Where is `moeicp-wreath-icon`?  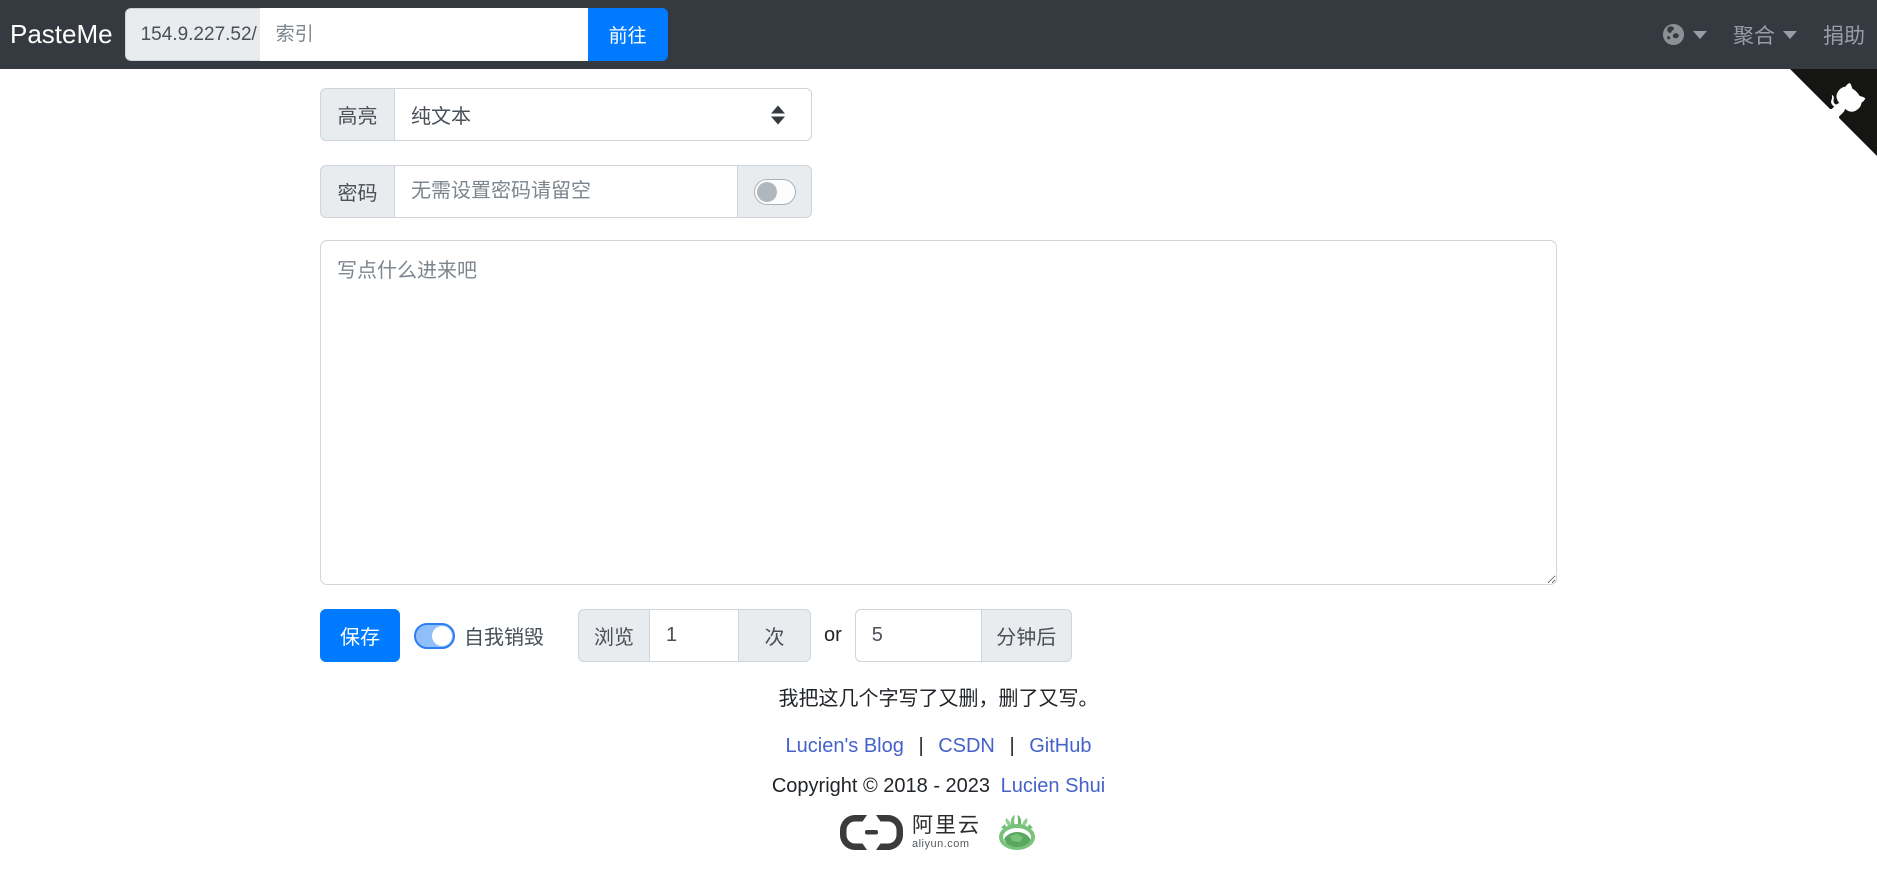
moeicp-wreath-icon is located at coordinates (1017, 832).